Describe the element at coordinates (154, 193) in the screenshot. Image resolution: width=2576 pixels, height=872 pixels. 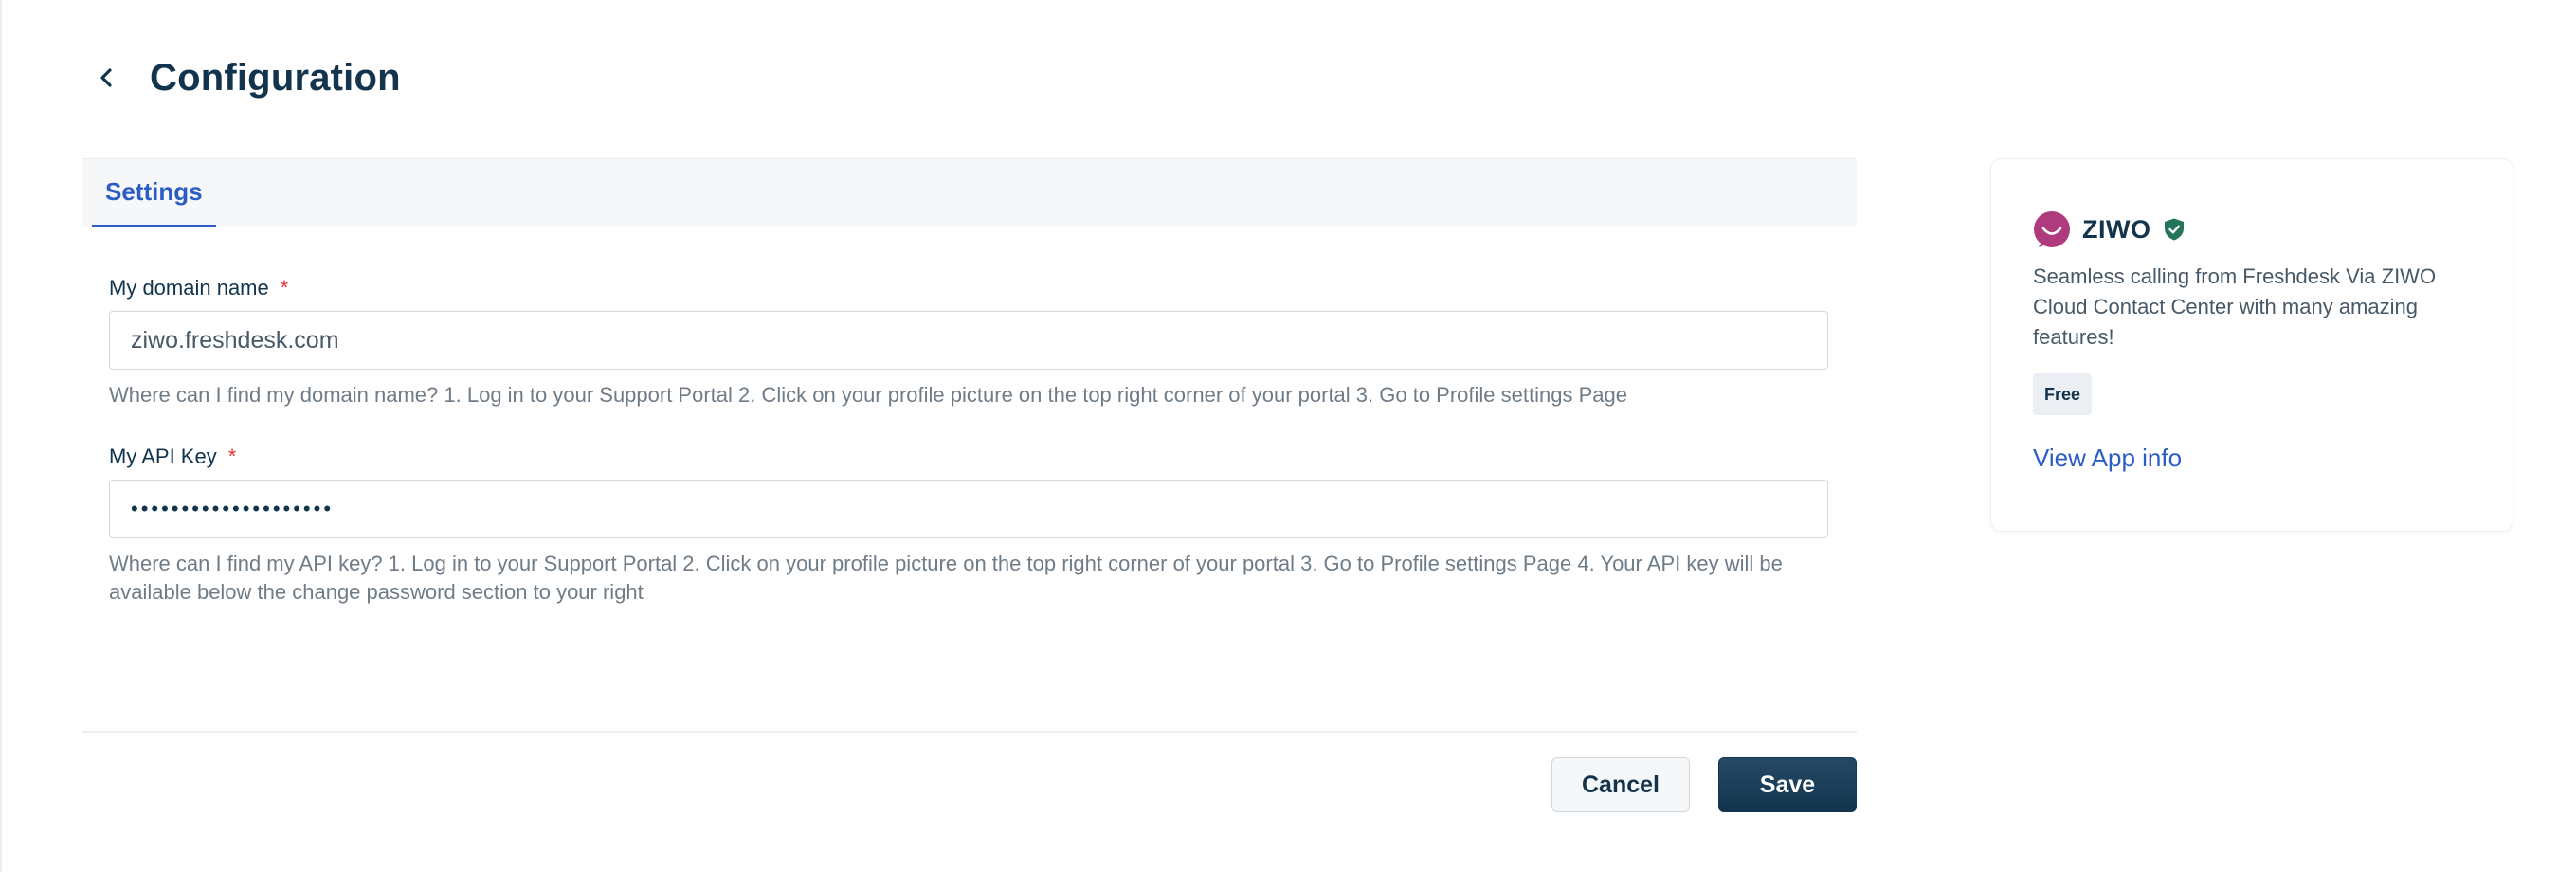
I see `tab-settings: Settings` at that location.